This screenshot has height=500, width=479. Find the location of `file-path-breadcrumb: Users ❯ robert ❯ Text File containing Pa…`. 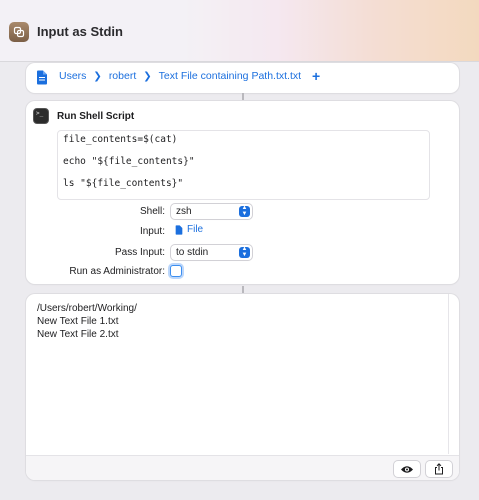

file-path-breadcrumb: Users ❯ robert ❯ Text File containing Pa… is located at coordinates (188, 76).